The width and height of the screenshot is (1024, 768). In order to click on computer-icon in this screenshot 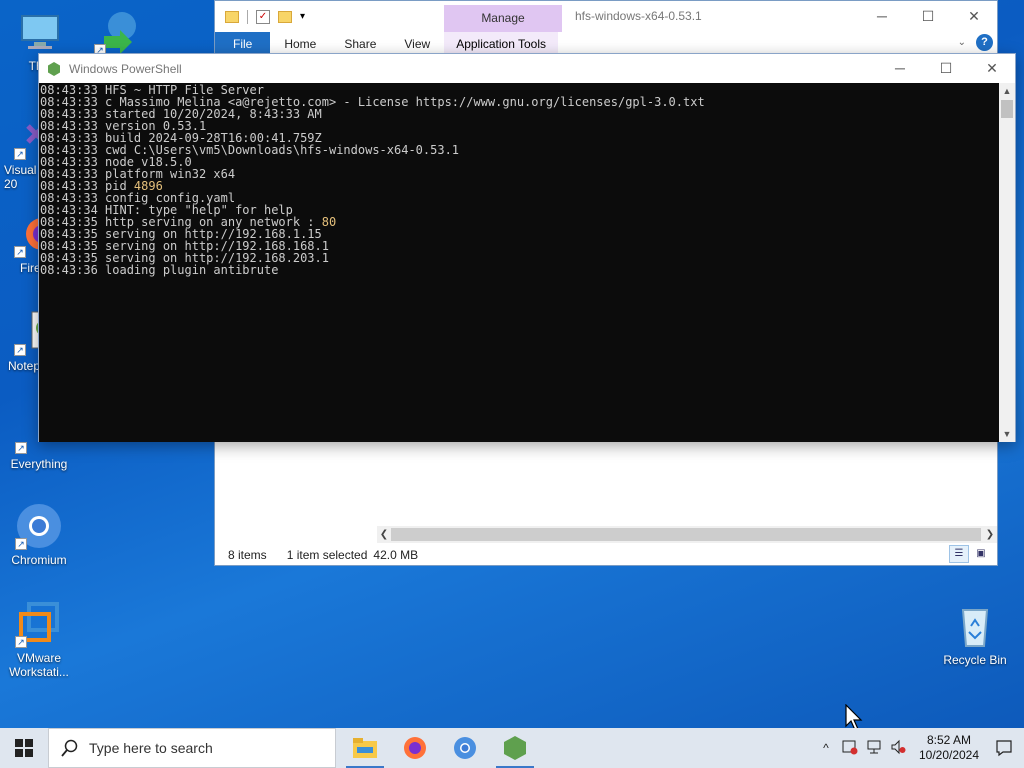, I will do `click(40, 32)`.